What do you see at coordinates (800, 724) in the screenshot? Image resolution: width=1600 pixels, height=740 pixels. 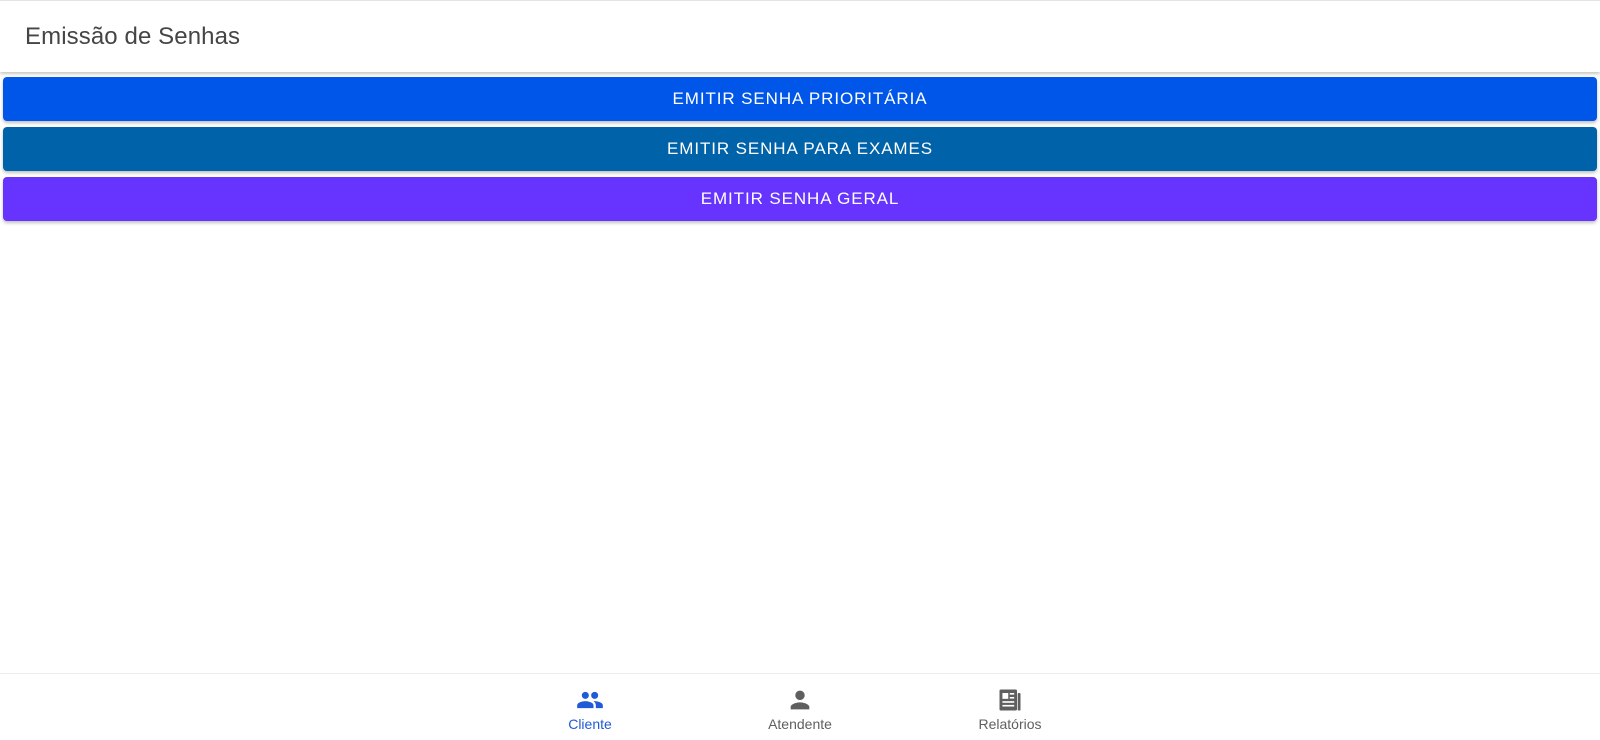 I see `nav-label-atendente: Atendente` at bounding box center [800, 724].